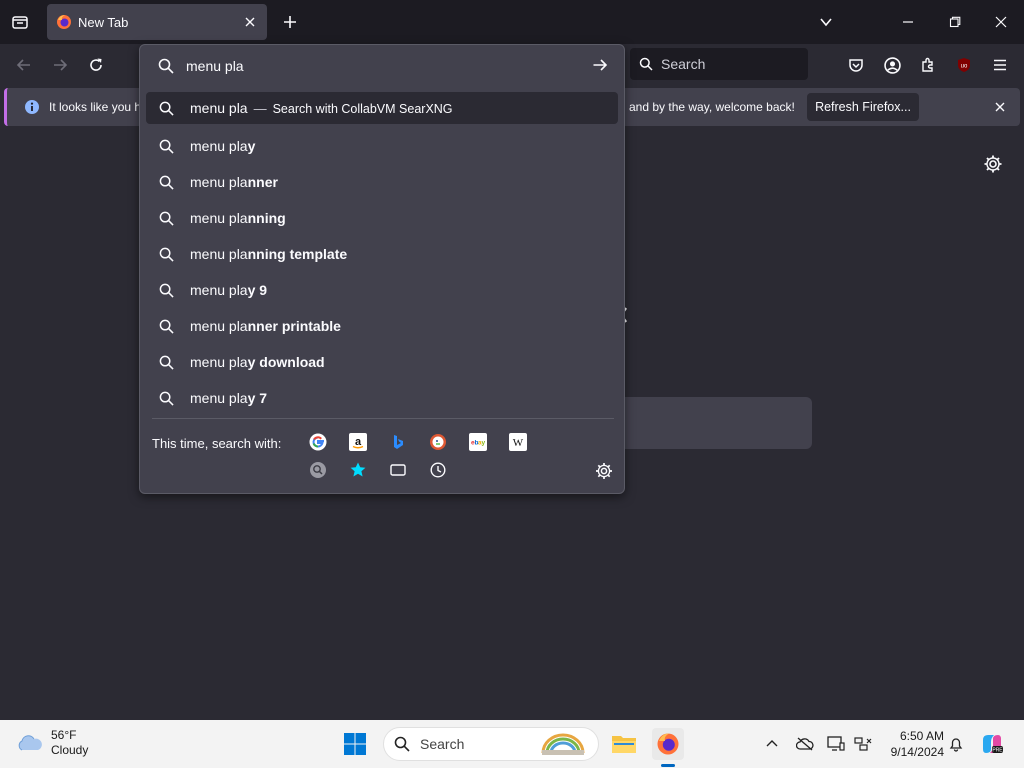 The width and height of the screenshot is (1024, 768). Describe the element at coordinates (386, 66) in the screenshot. I see `urlbar-input` at that location.